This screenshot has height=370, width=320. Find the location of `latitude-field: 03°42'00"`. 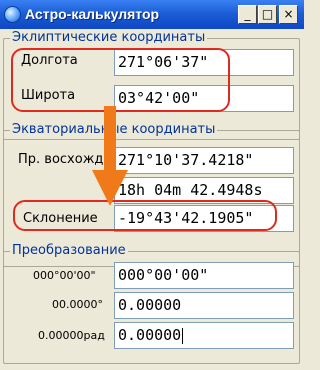

latitude-field: 03°42'00" is located at coordinates (204, 98).